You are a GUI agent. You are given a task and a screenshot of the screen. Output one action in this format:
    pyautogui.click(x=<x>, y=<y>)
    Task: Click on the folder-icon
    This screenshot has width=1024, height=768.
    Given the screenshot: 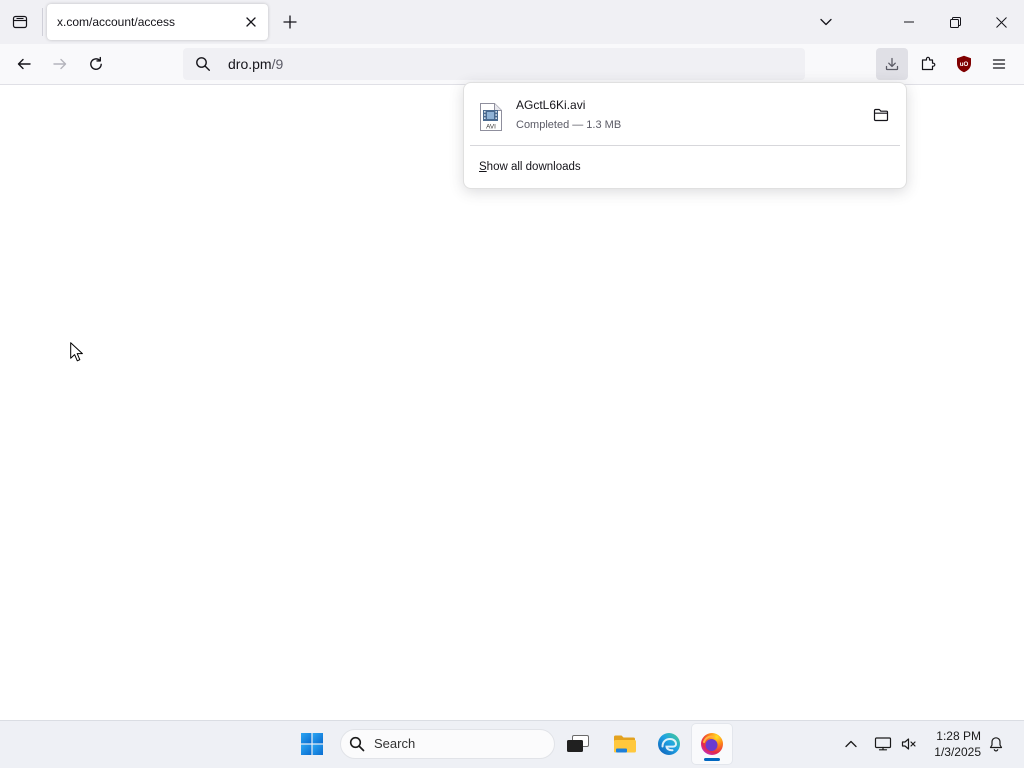 What is the action you would take?
    pyautogui.click(x=881, y=115)
    